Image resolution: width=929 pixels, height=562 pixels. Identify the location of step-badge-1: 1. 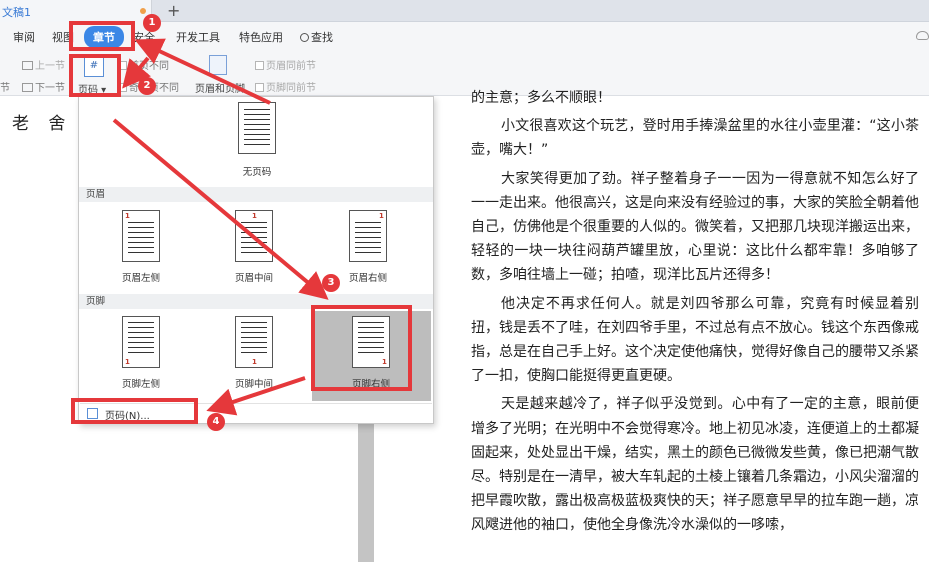
(152, 23).